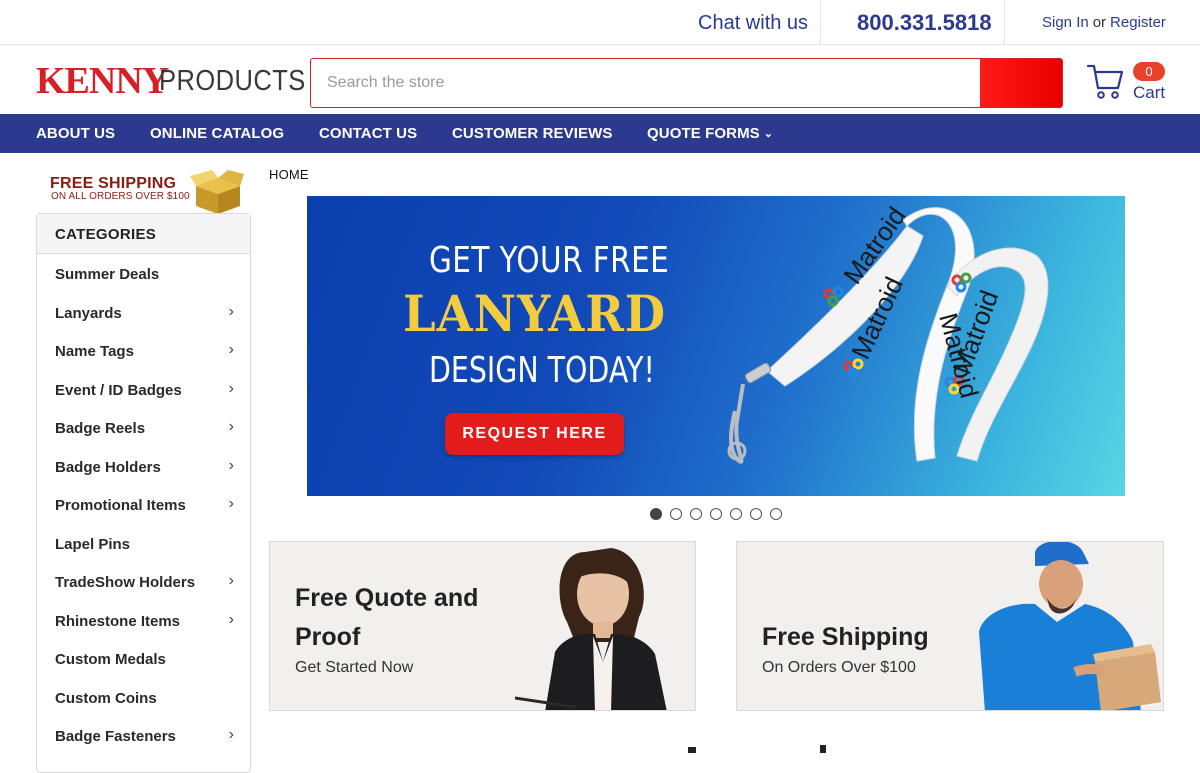 The height and width of the screenshot is (773, 1200). What do you see at coordinates (760, 746) in the screenshot?
I see `section-heading-peek` at bounding box center [760, 746].